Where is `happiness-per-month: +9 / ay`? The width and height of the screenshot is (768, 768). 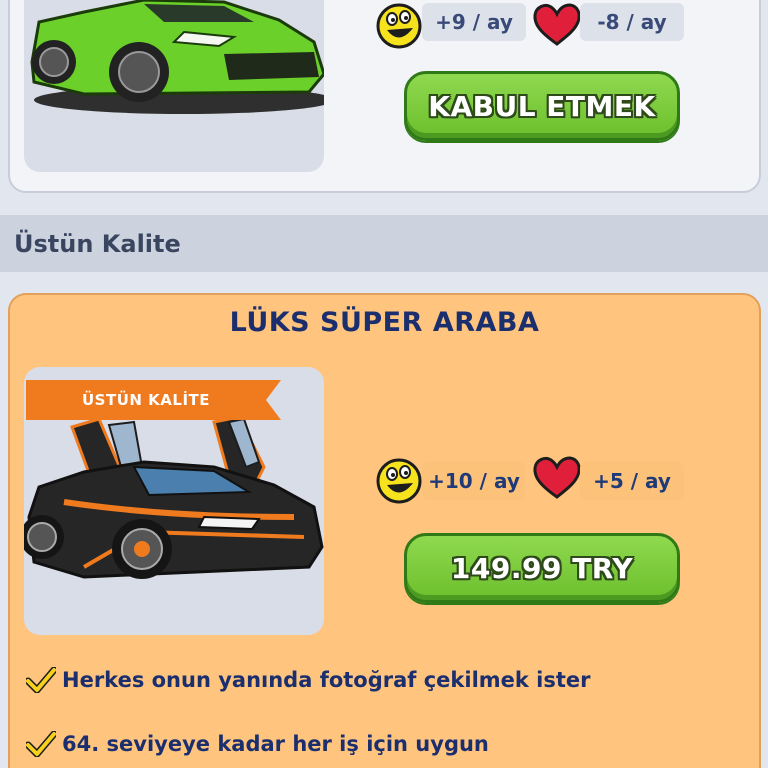 happiness-per-month: +9 / ay is located at coordinates (474, 22).